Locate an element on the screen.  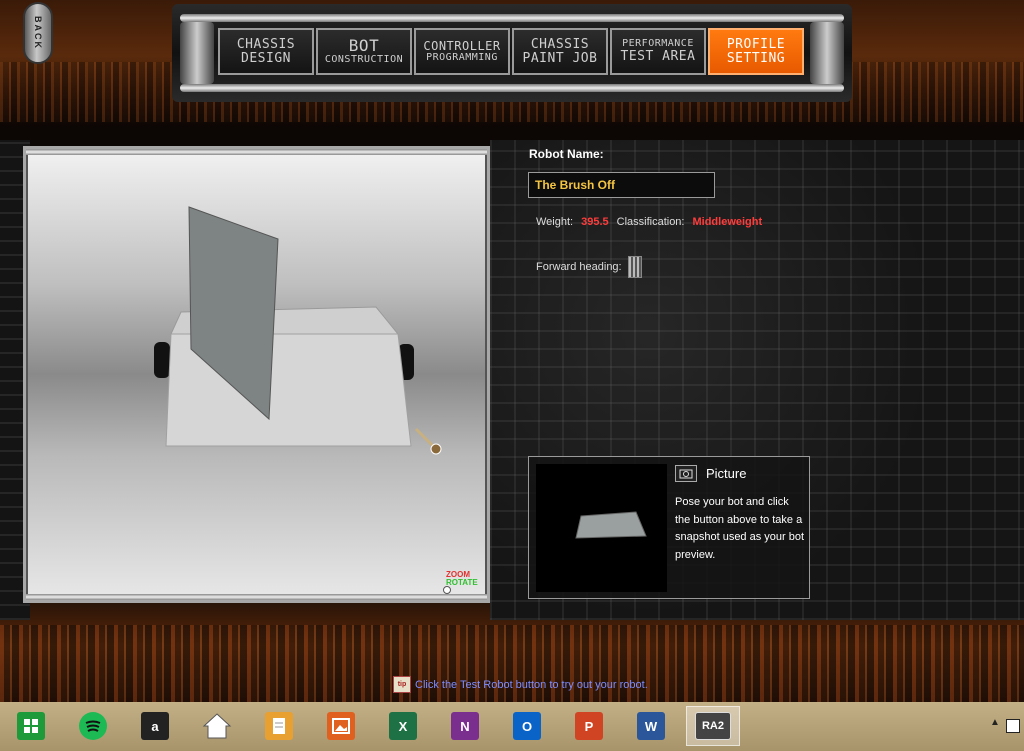
tab-controller-programming: CONTROLLER PROGRAMMING is located at coordinates (462, 51).